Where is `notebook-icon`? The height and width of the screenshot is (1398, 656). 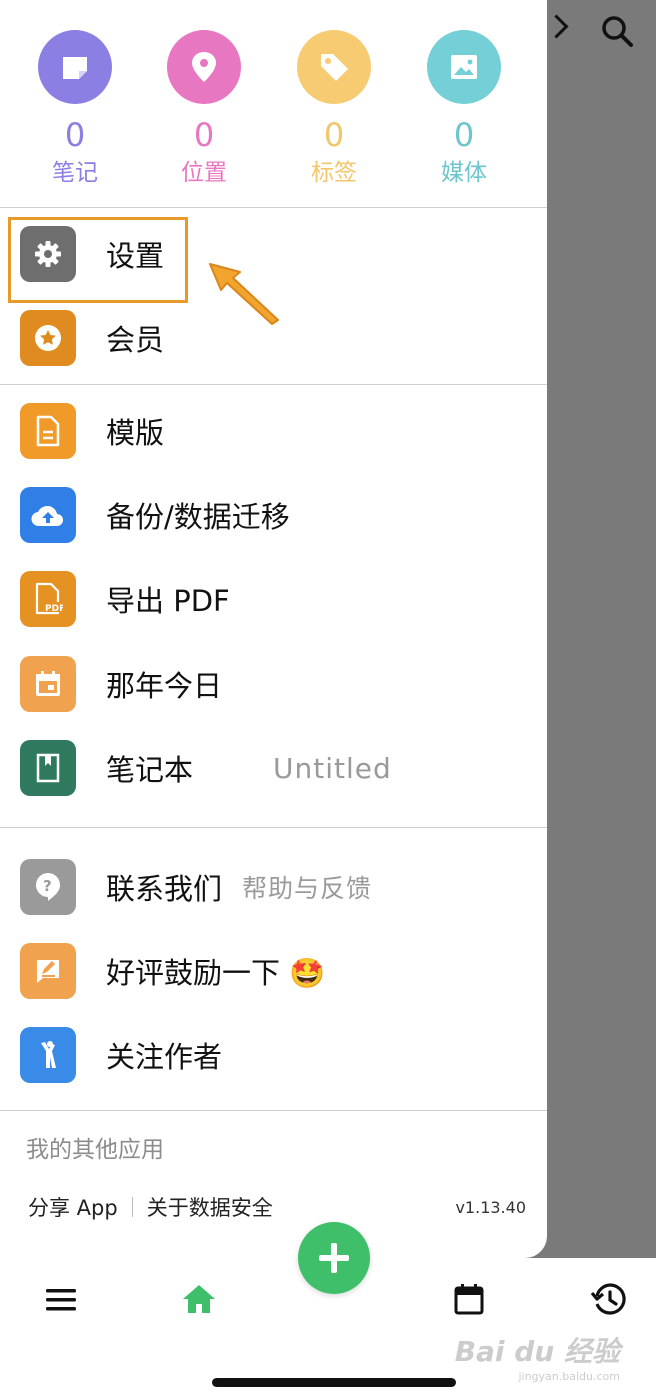 notebook-icon is located at coordinates (48, 768).